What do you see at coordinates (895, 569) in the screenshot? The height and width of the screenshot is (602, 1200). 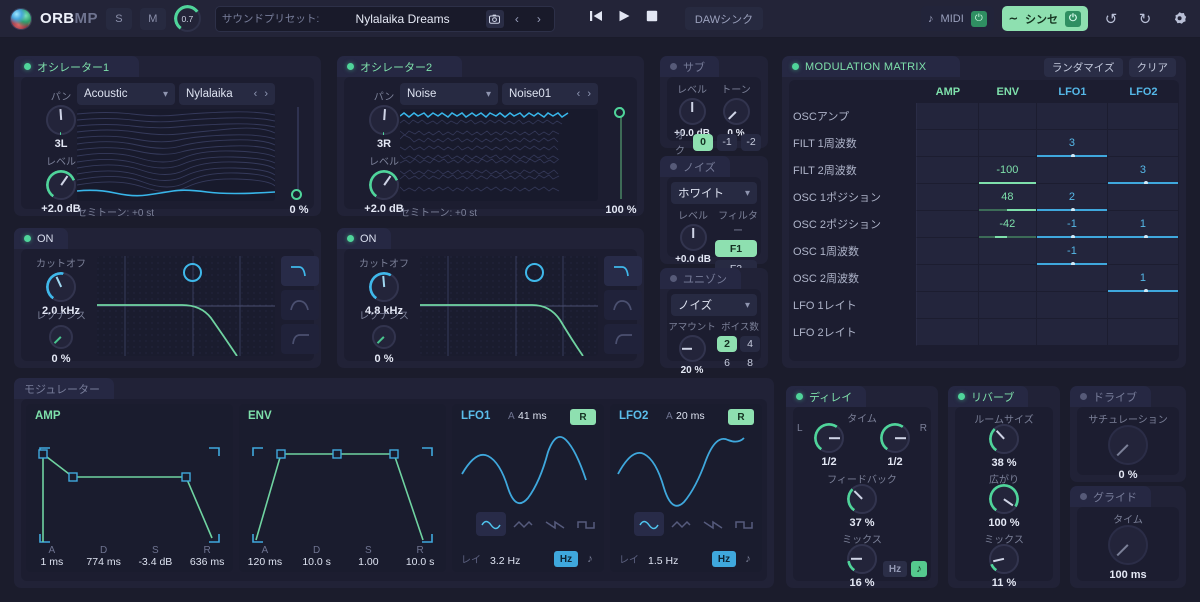 I see `delay-hz-button: Hz` at bounding box center [895, 569].